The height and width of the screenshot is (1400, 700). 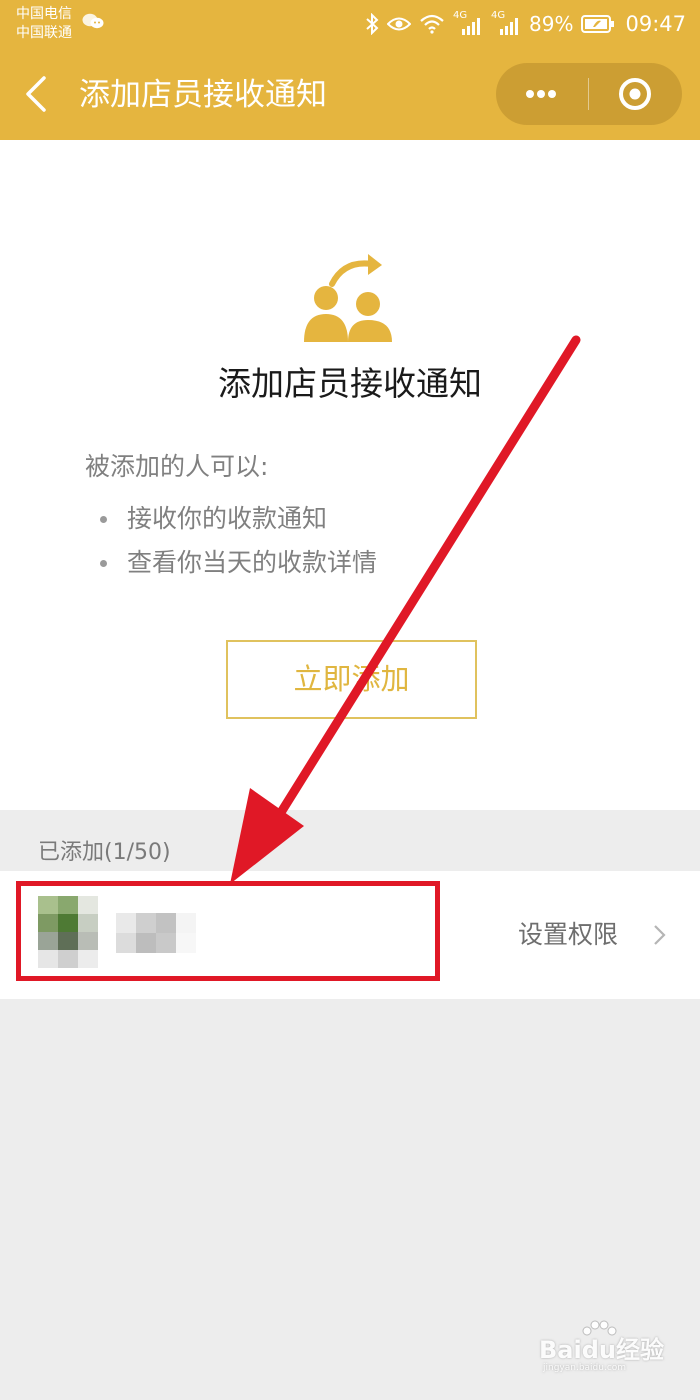 What do you see at coordinates (601, 1350) in the screenshot?
I see `watermark-brand: Baidu经验` at bounding box center [601, 1350].